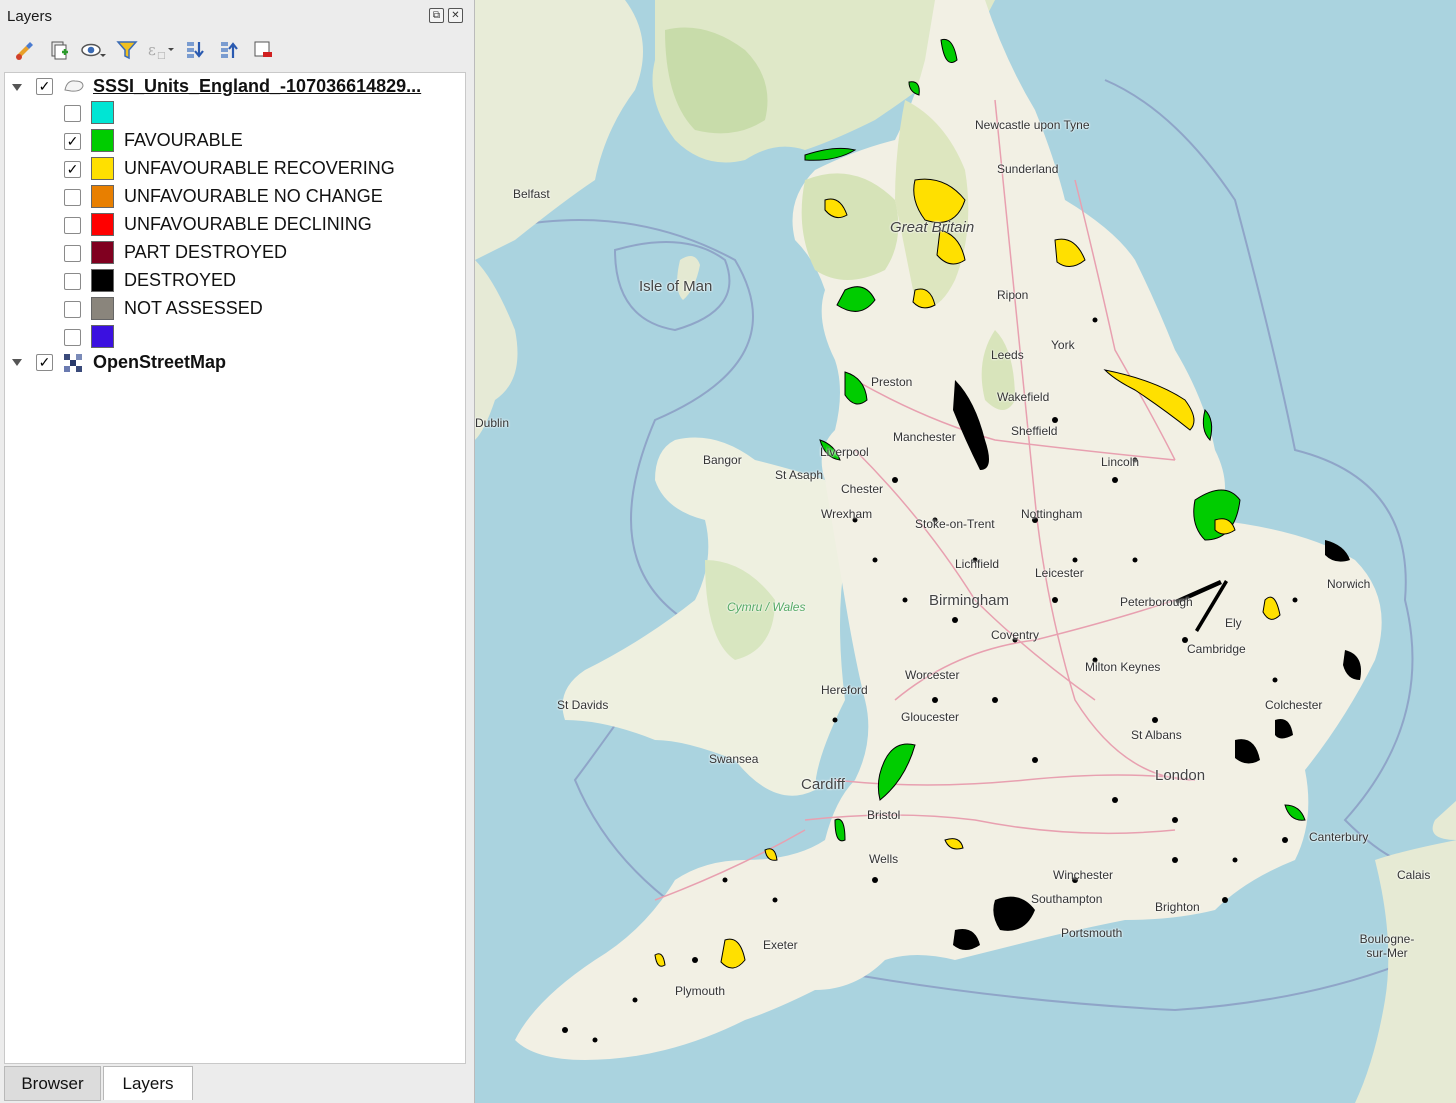 This screenshot has width=1456, height=1103. I want to click on map-place-label: Nottingham, so click(1052, 514).